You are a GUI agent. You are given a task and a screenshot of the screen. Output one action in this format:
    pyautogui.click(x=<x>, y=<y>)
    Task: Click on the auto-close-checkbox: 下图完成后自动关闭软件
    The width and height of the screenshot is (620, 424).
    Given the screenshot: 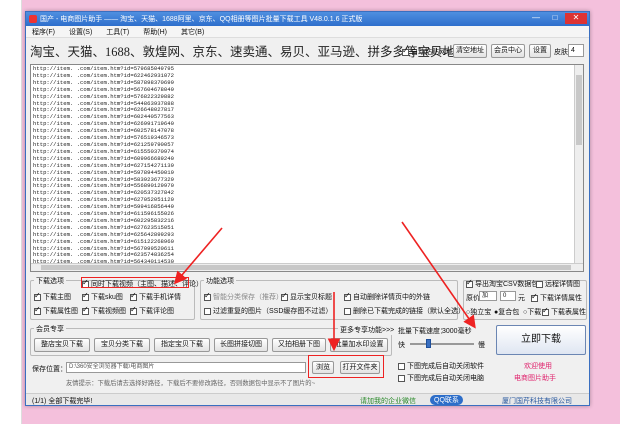 What is the action you would take?
    pyautogui.click(x=441, y=366)
    